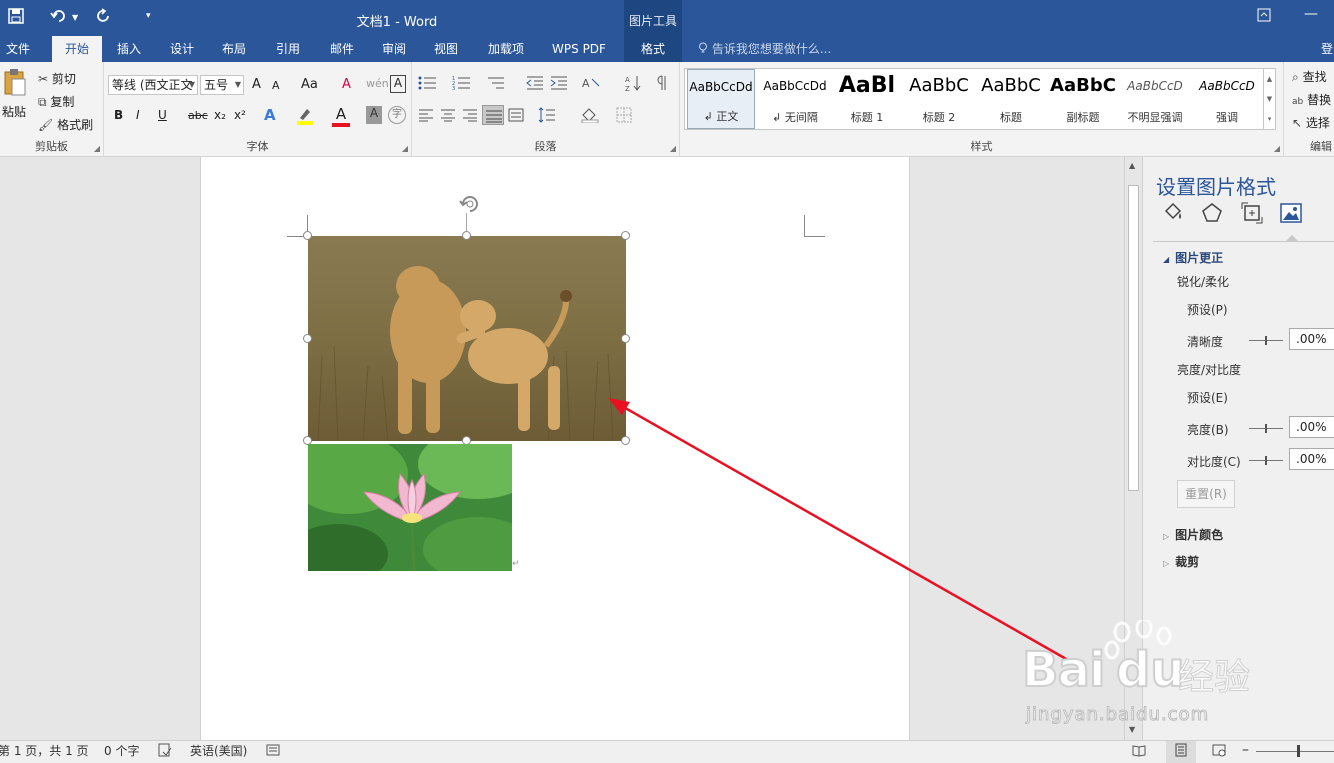  Describe the element at coordinates (1311, 99) in the screenshot. I see `replace-button: ab 替换` at that location.